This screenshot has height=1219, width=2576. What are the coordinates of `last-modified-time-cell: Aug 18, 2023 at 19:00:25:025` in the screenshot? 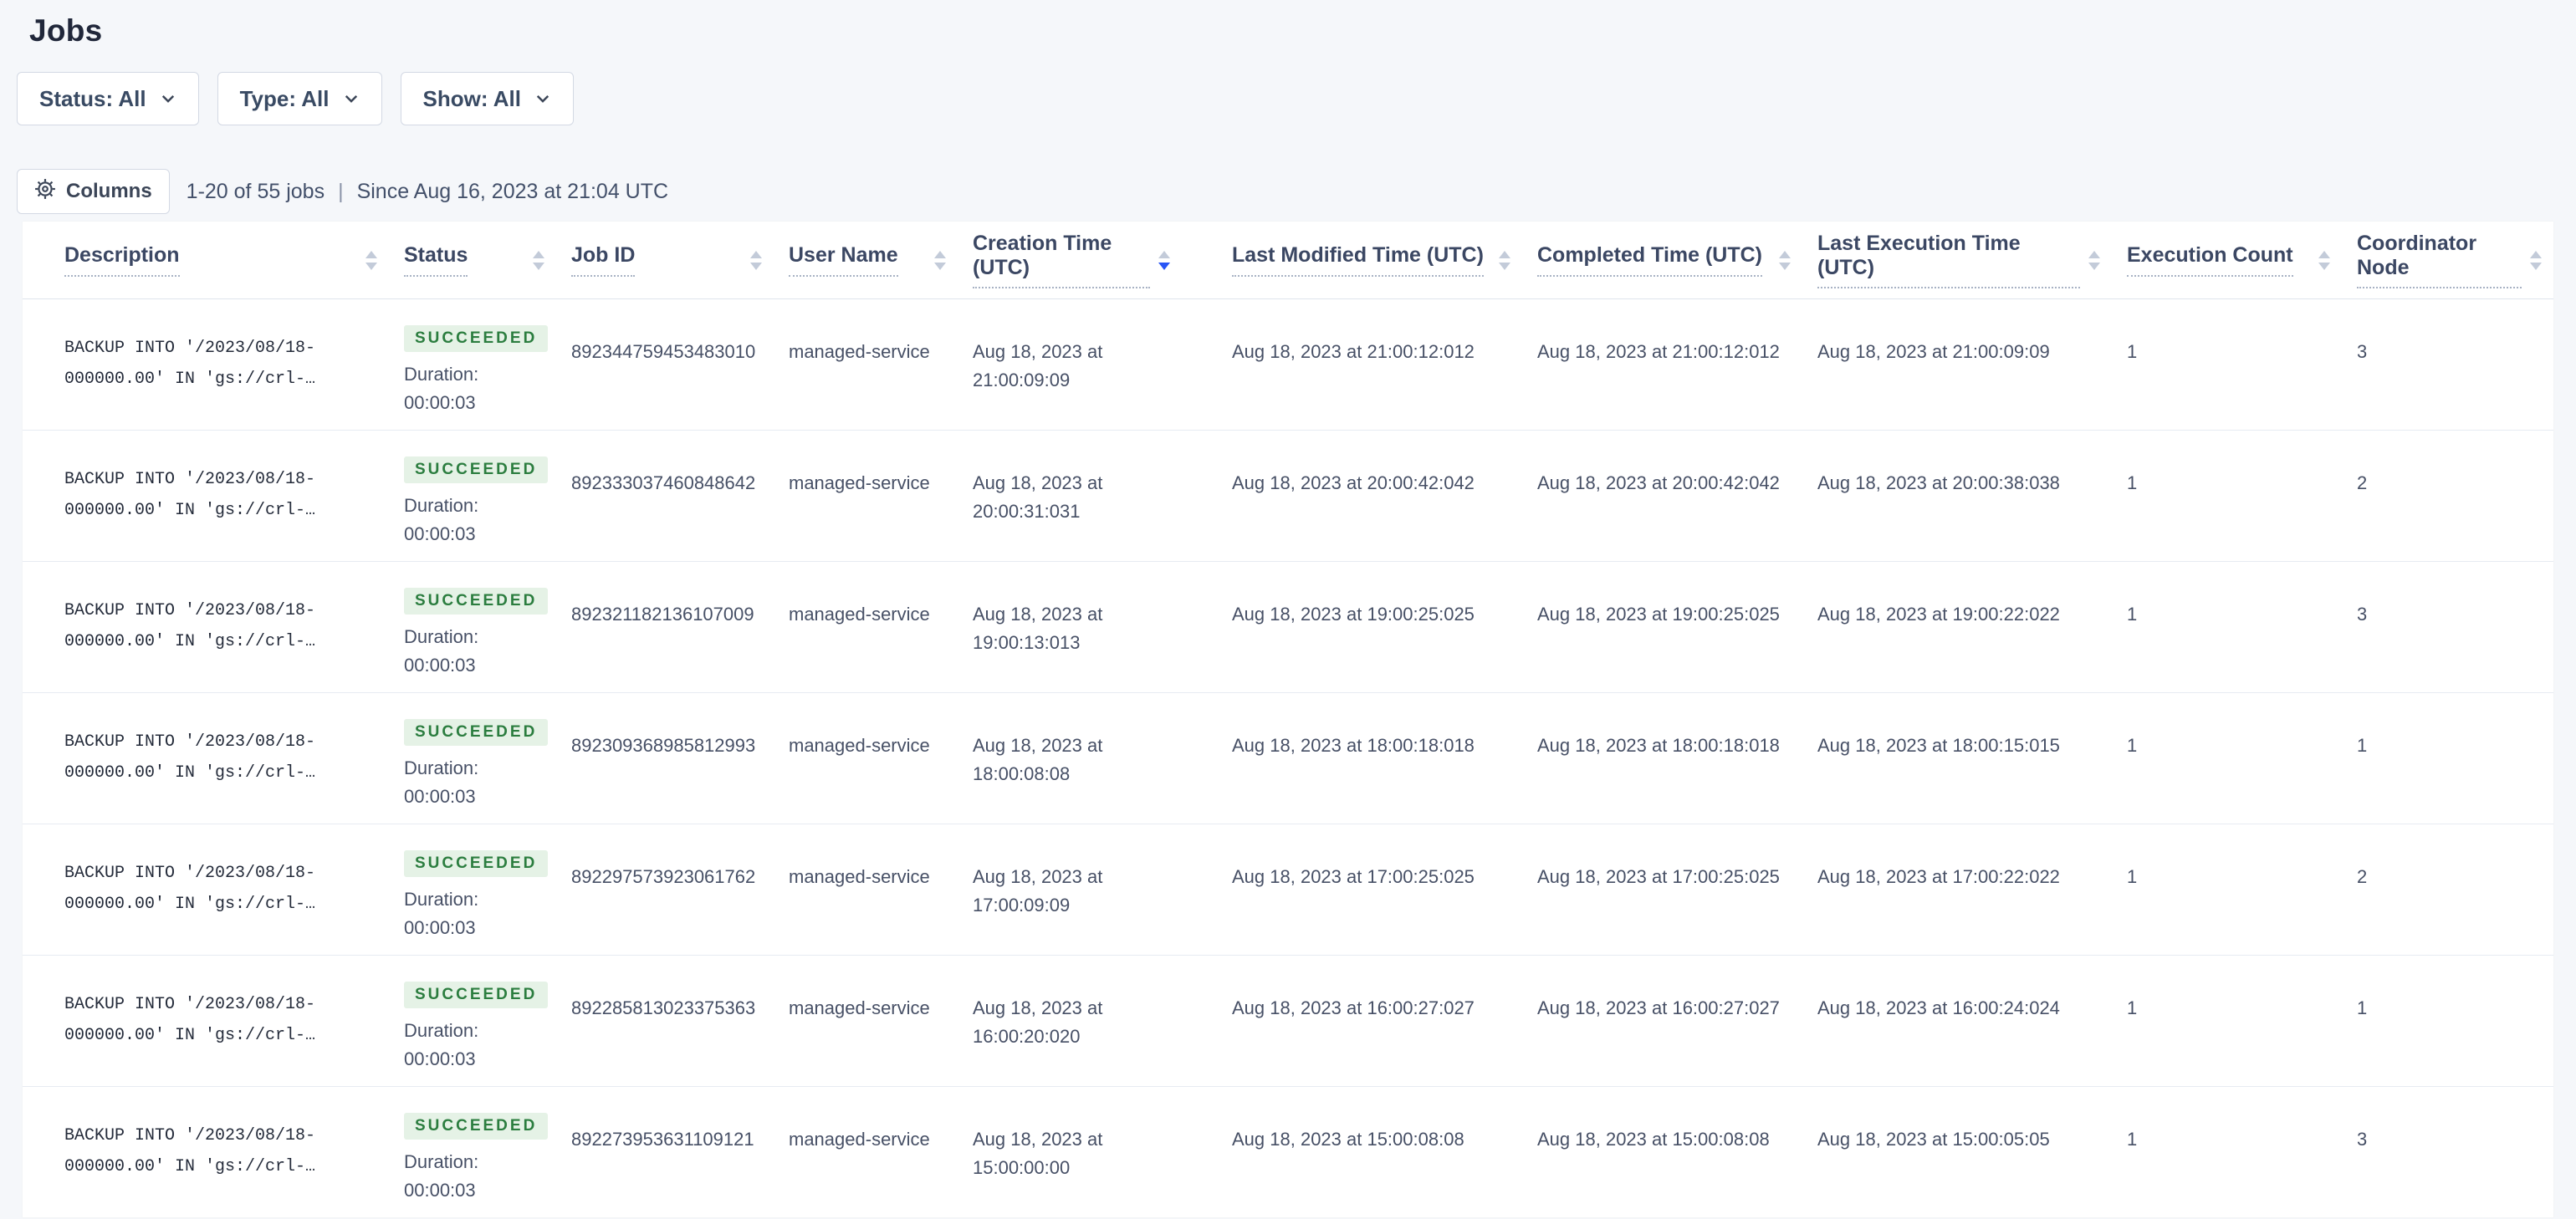 It's located at (1353, 614).